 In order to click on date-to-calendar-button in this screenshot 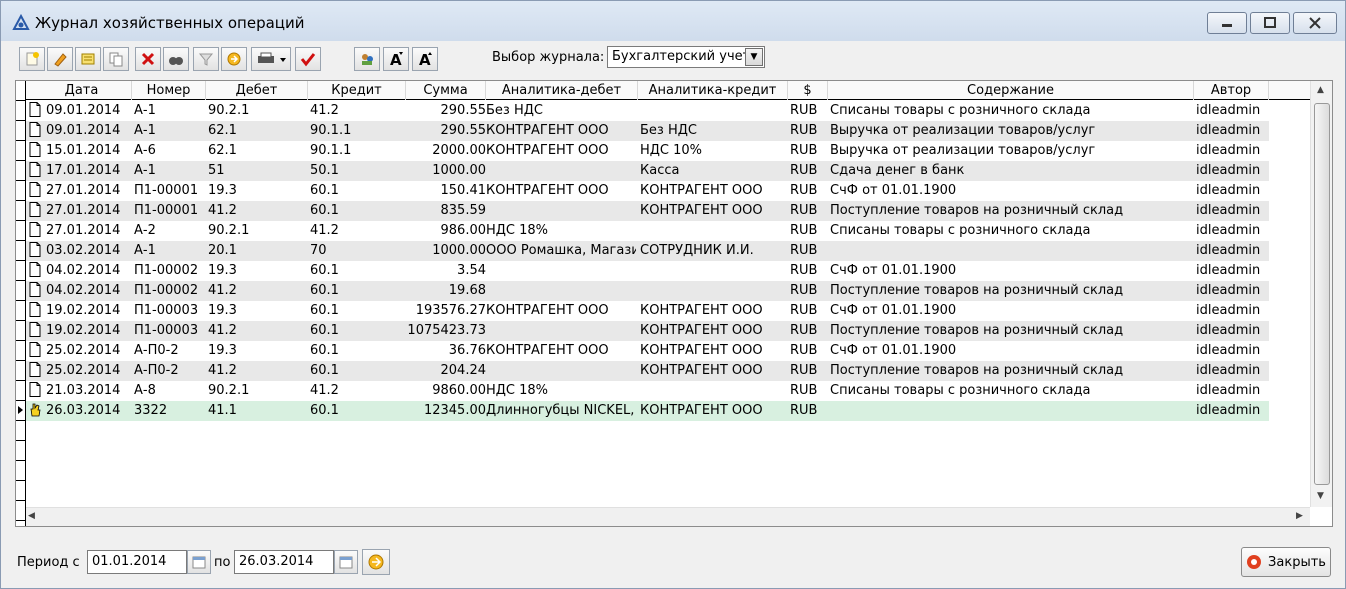, I will do `click(346, 562)`.